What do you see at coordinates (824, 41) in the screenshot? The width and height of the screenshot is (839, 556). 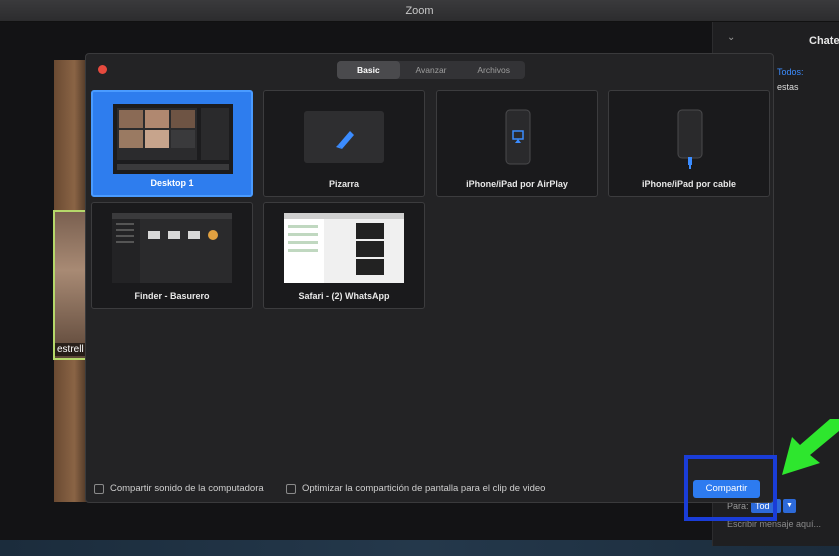 I see `chat-title: Chatea` at bounding box center [824, 41].